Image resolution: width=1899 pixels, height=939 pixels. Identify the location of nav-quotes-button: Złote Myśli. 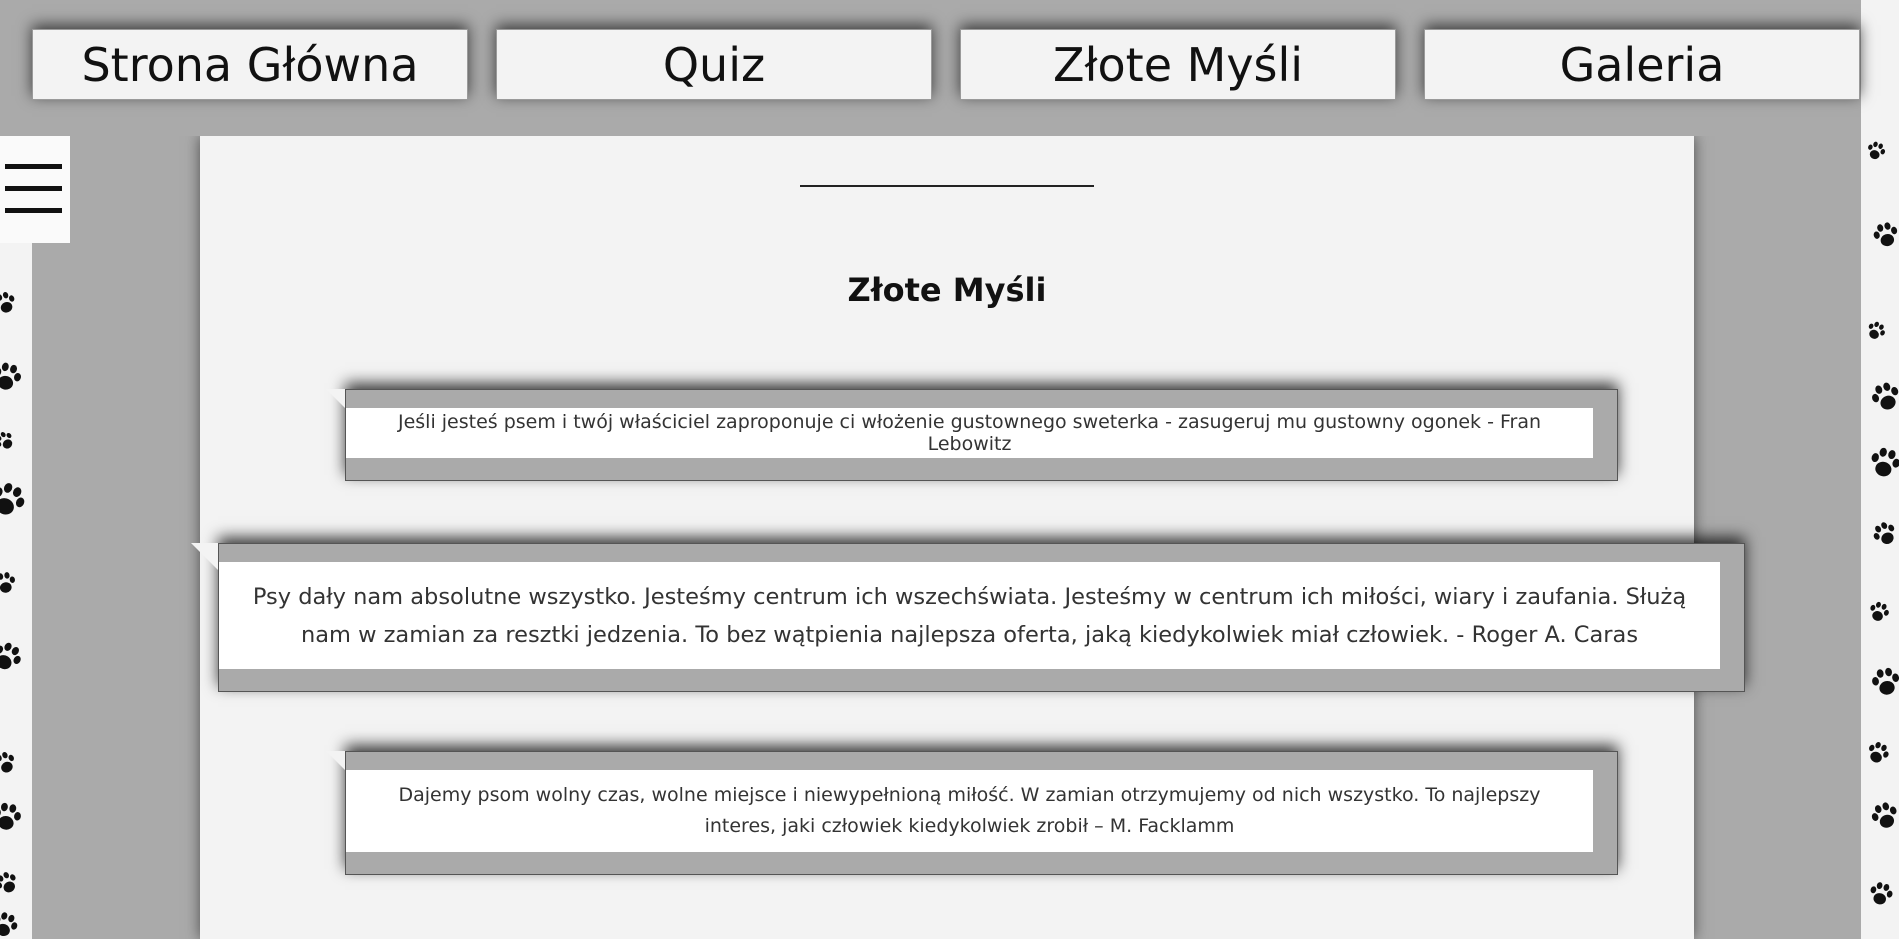
(1178, 64).